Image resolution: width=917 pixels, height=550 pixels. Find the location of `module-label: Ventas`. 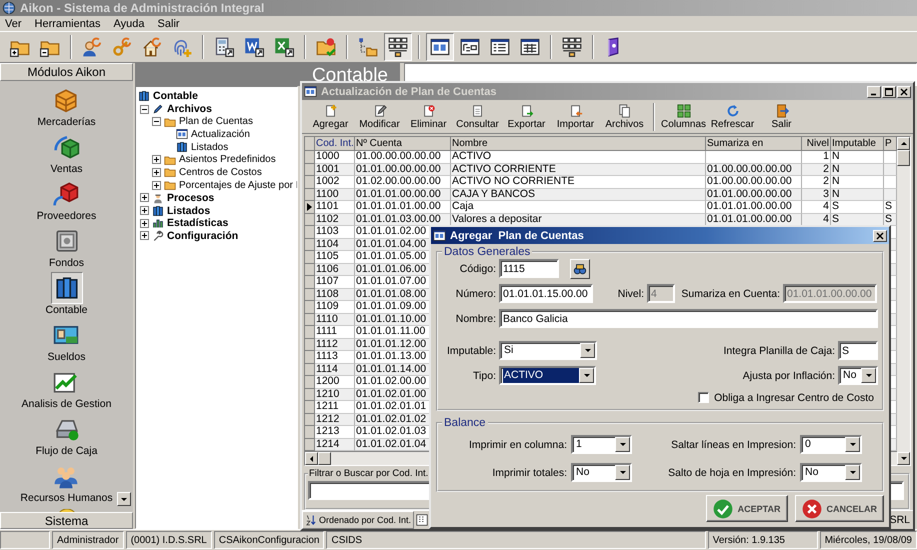

module-label: Ventas is located at coordinates (66, 169).